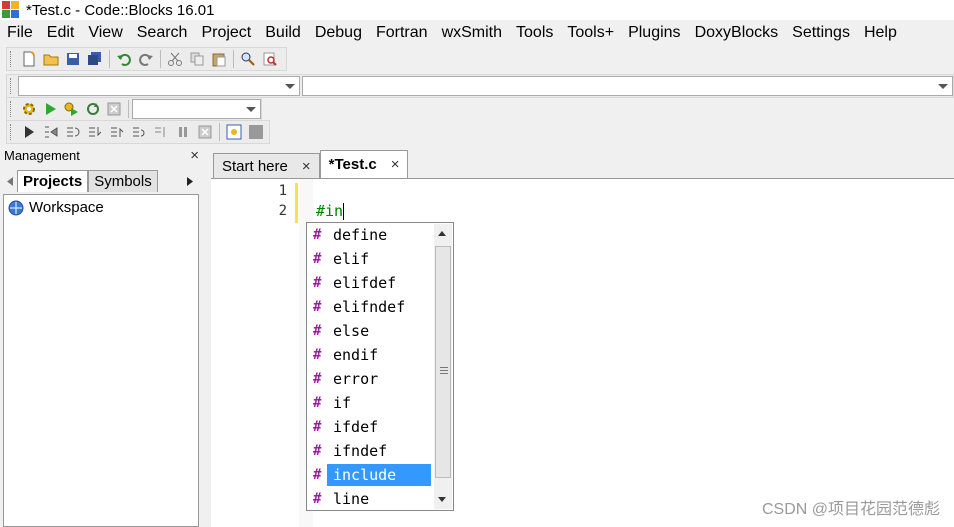 This screenshot has height=527, width=954. Describe the element at coordinates (627, 86) in the screenshot. I see `function-combo` at that location.